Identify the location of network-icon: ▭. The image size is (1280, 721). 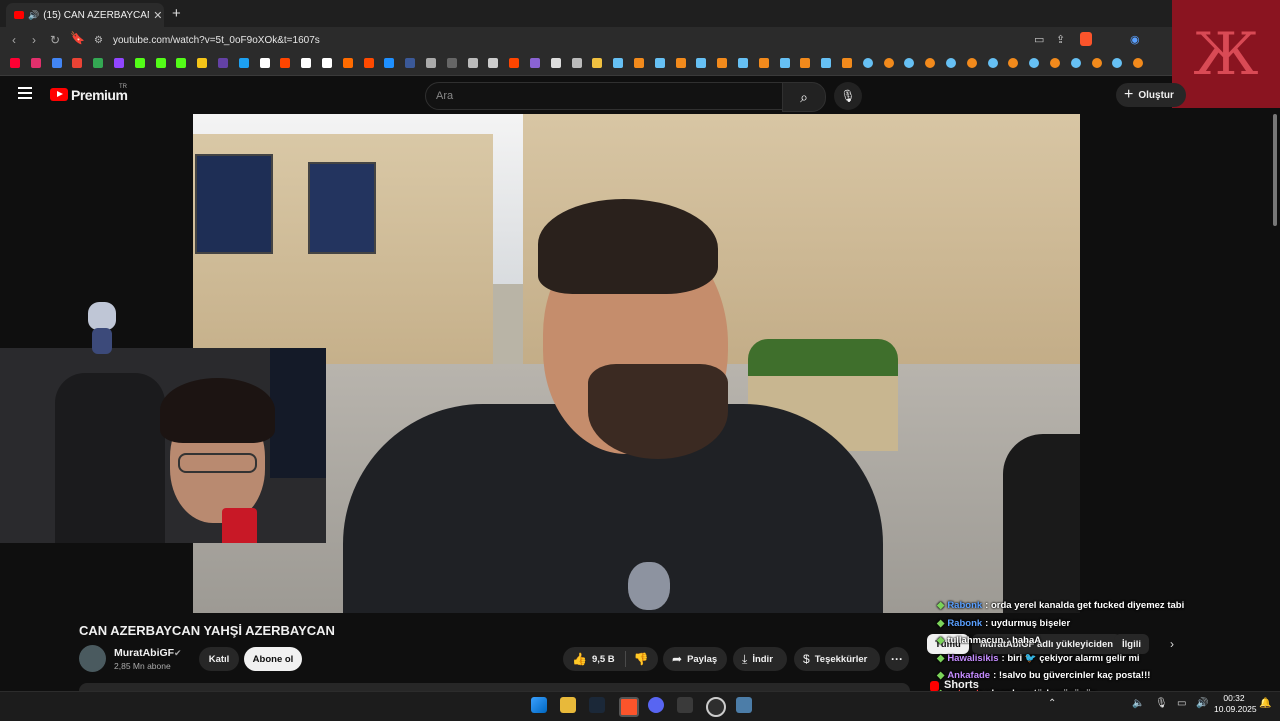
(1181, 703).